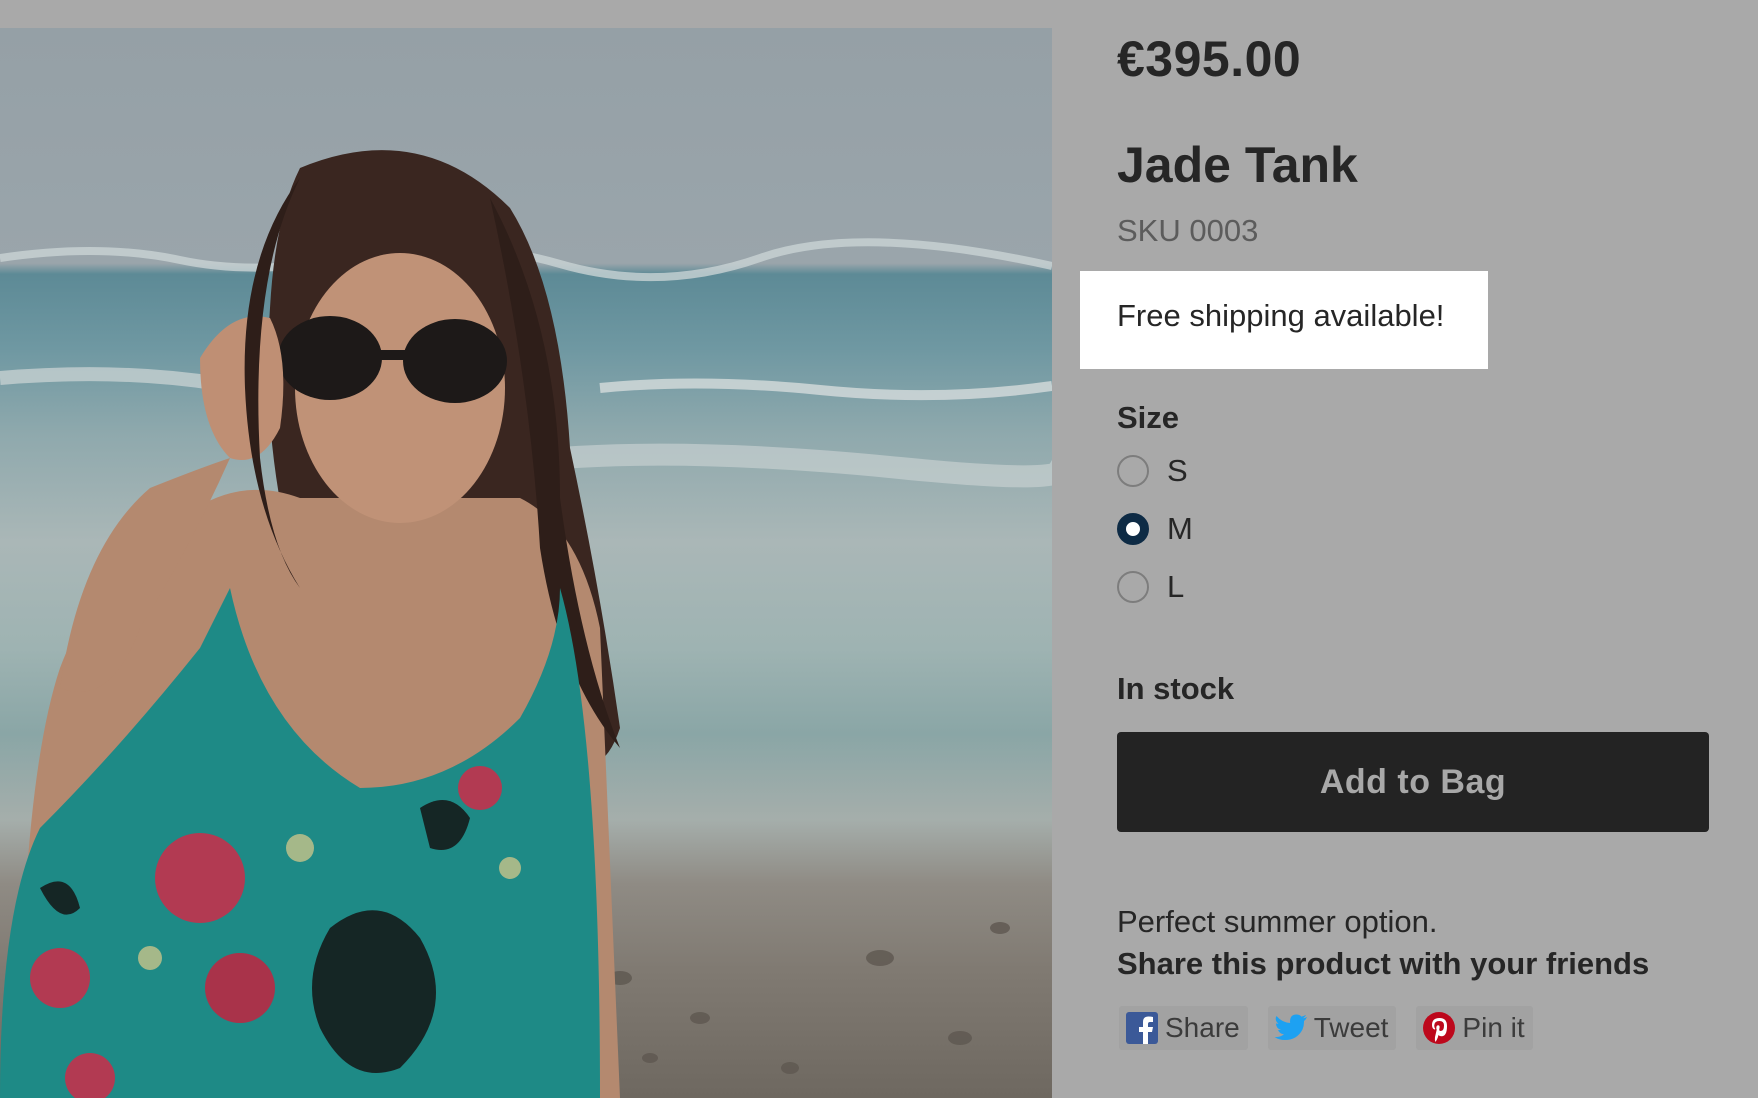 This screenshot has width=1758, height=1098. What do you see at coordinates (1155, 587) in the screenshot?
I see `size-option-l: L` at bounding box center [1155, 587].